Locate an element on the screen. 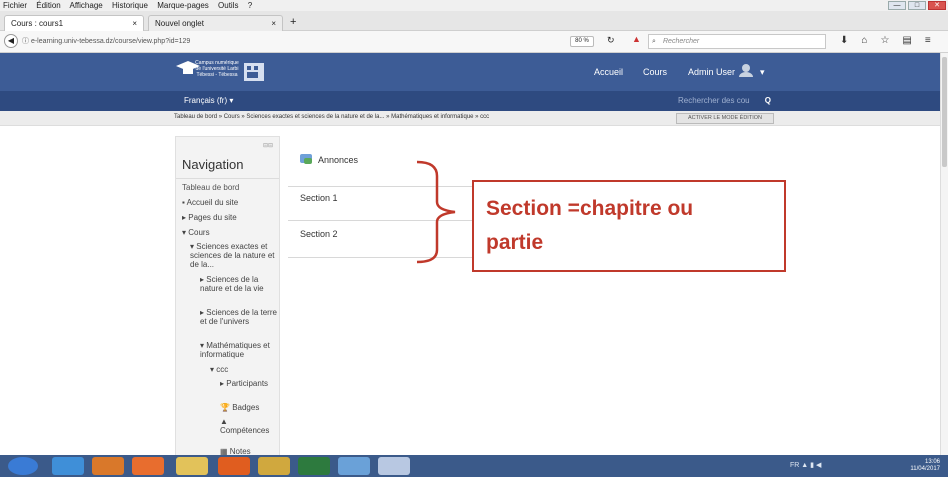  user-menu: Admin User is located at coordinates (711, 72).